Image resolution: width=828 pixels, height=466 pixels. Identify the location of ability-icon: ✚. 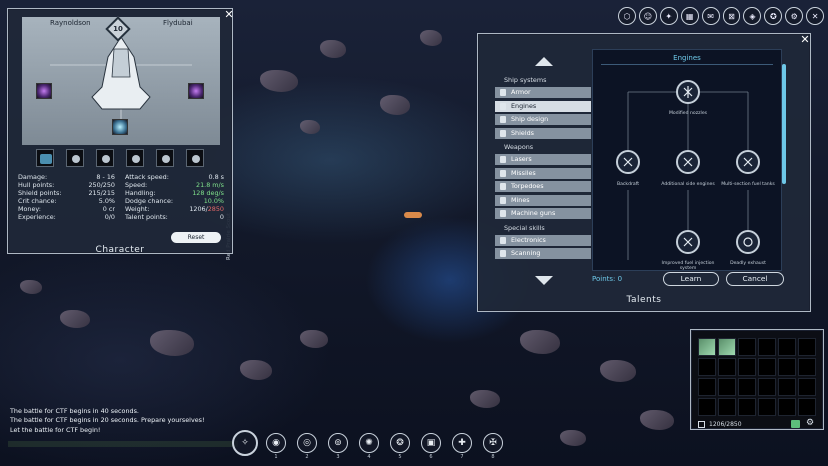
(462, 443).